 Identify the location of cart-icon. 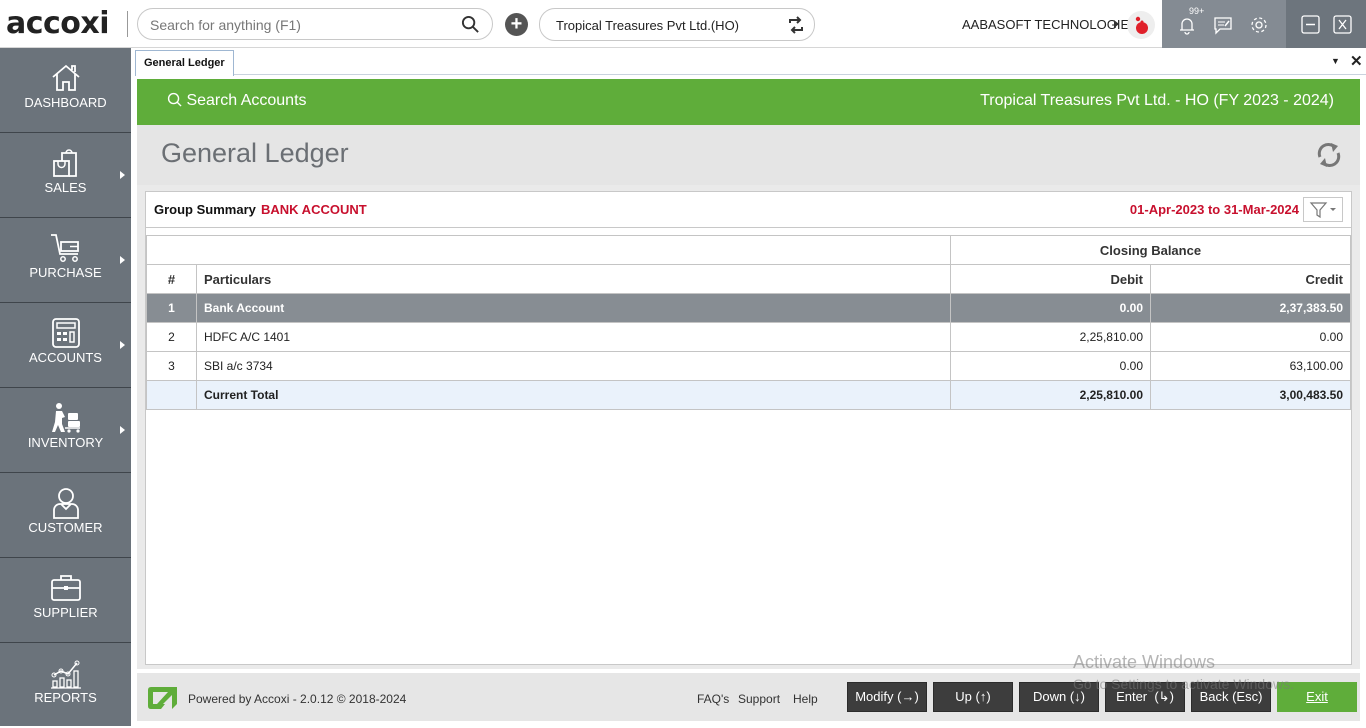
(65, 248).